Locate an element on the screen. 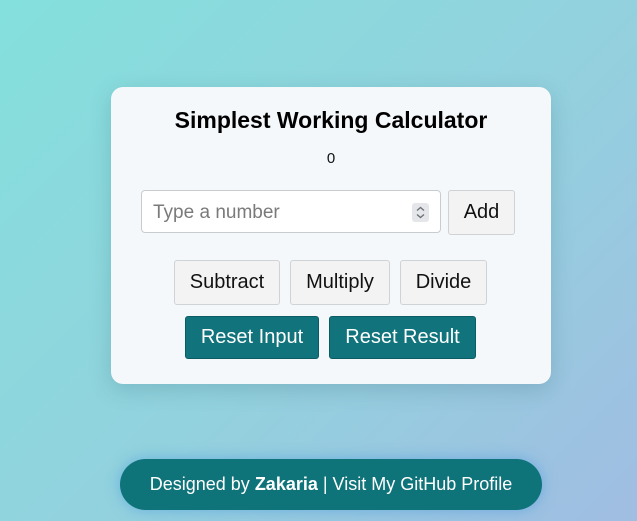 This screenshot has height=521, width=637. number-input-placeholder: Type a number is located at coordinates (216, 212).